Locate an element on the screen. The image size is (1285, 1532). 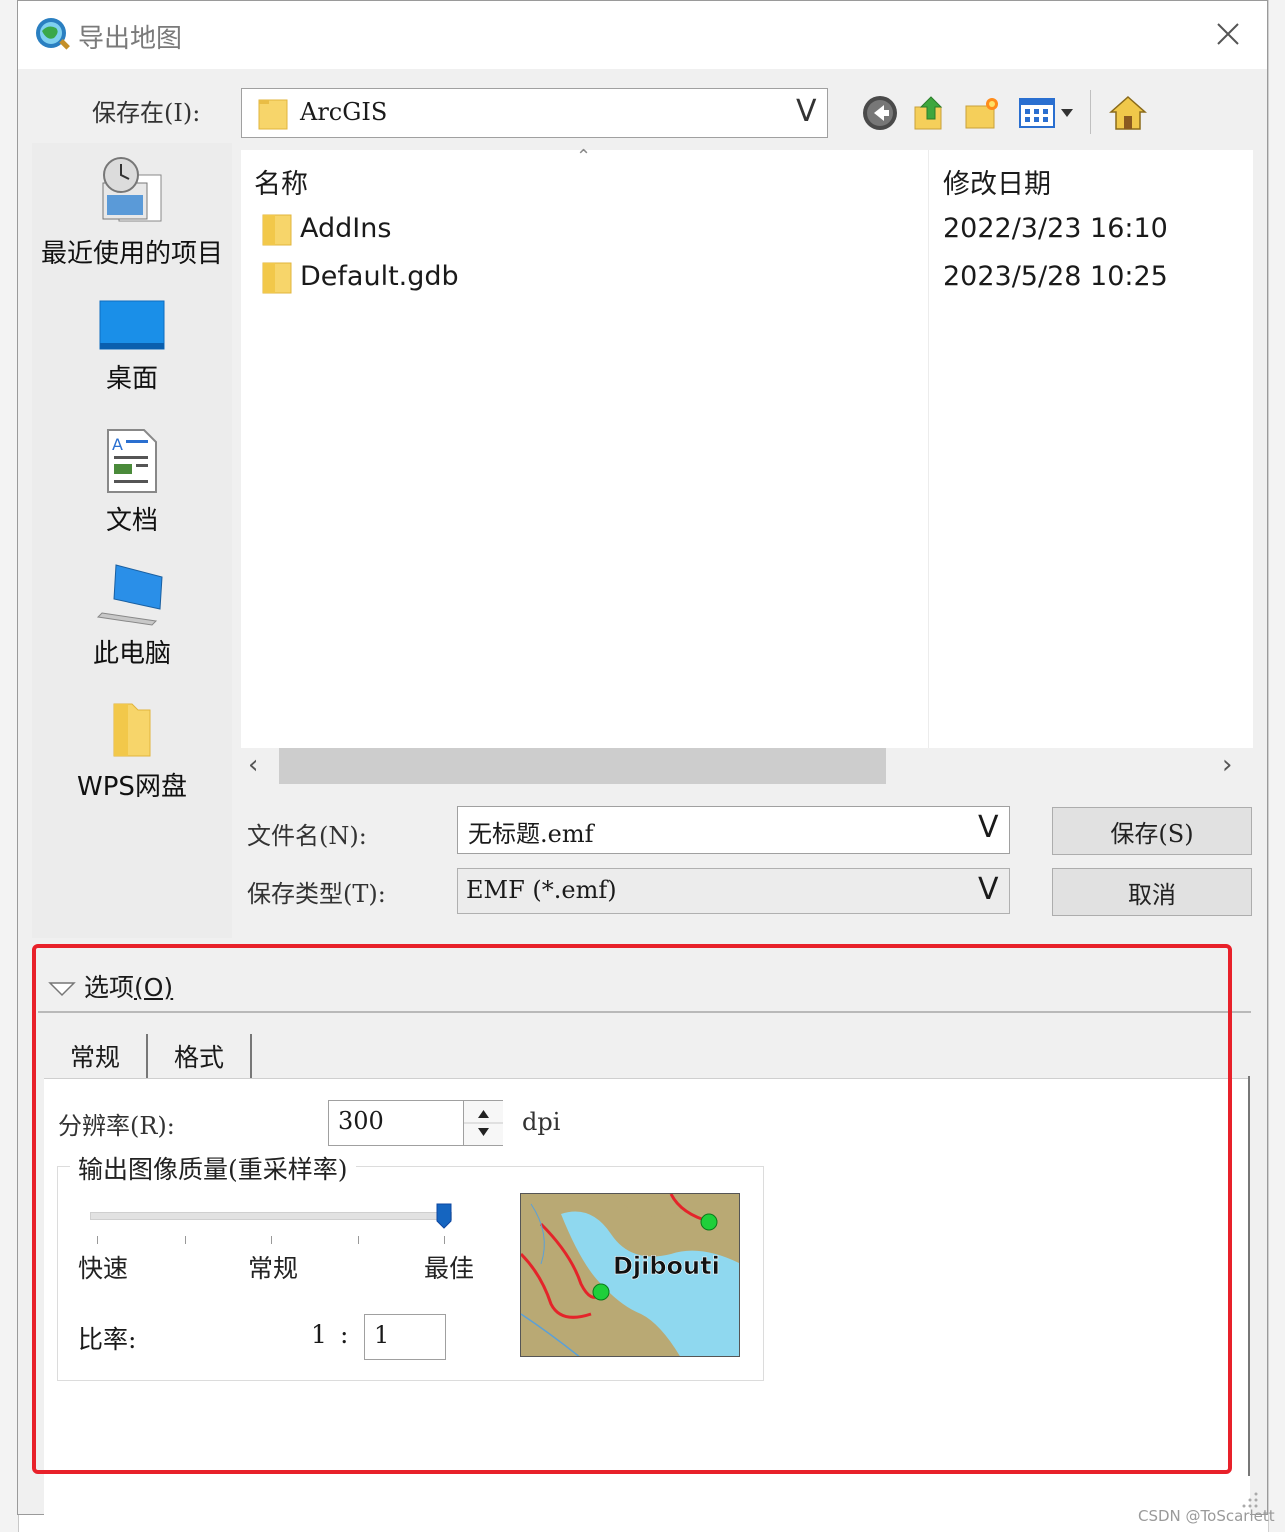
quality-label-normal: 常规 is located at coordinates (273, 1268).